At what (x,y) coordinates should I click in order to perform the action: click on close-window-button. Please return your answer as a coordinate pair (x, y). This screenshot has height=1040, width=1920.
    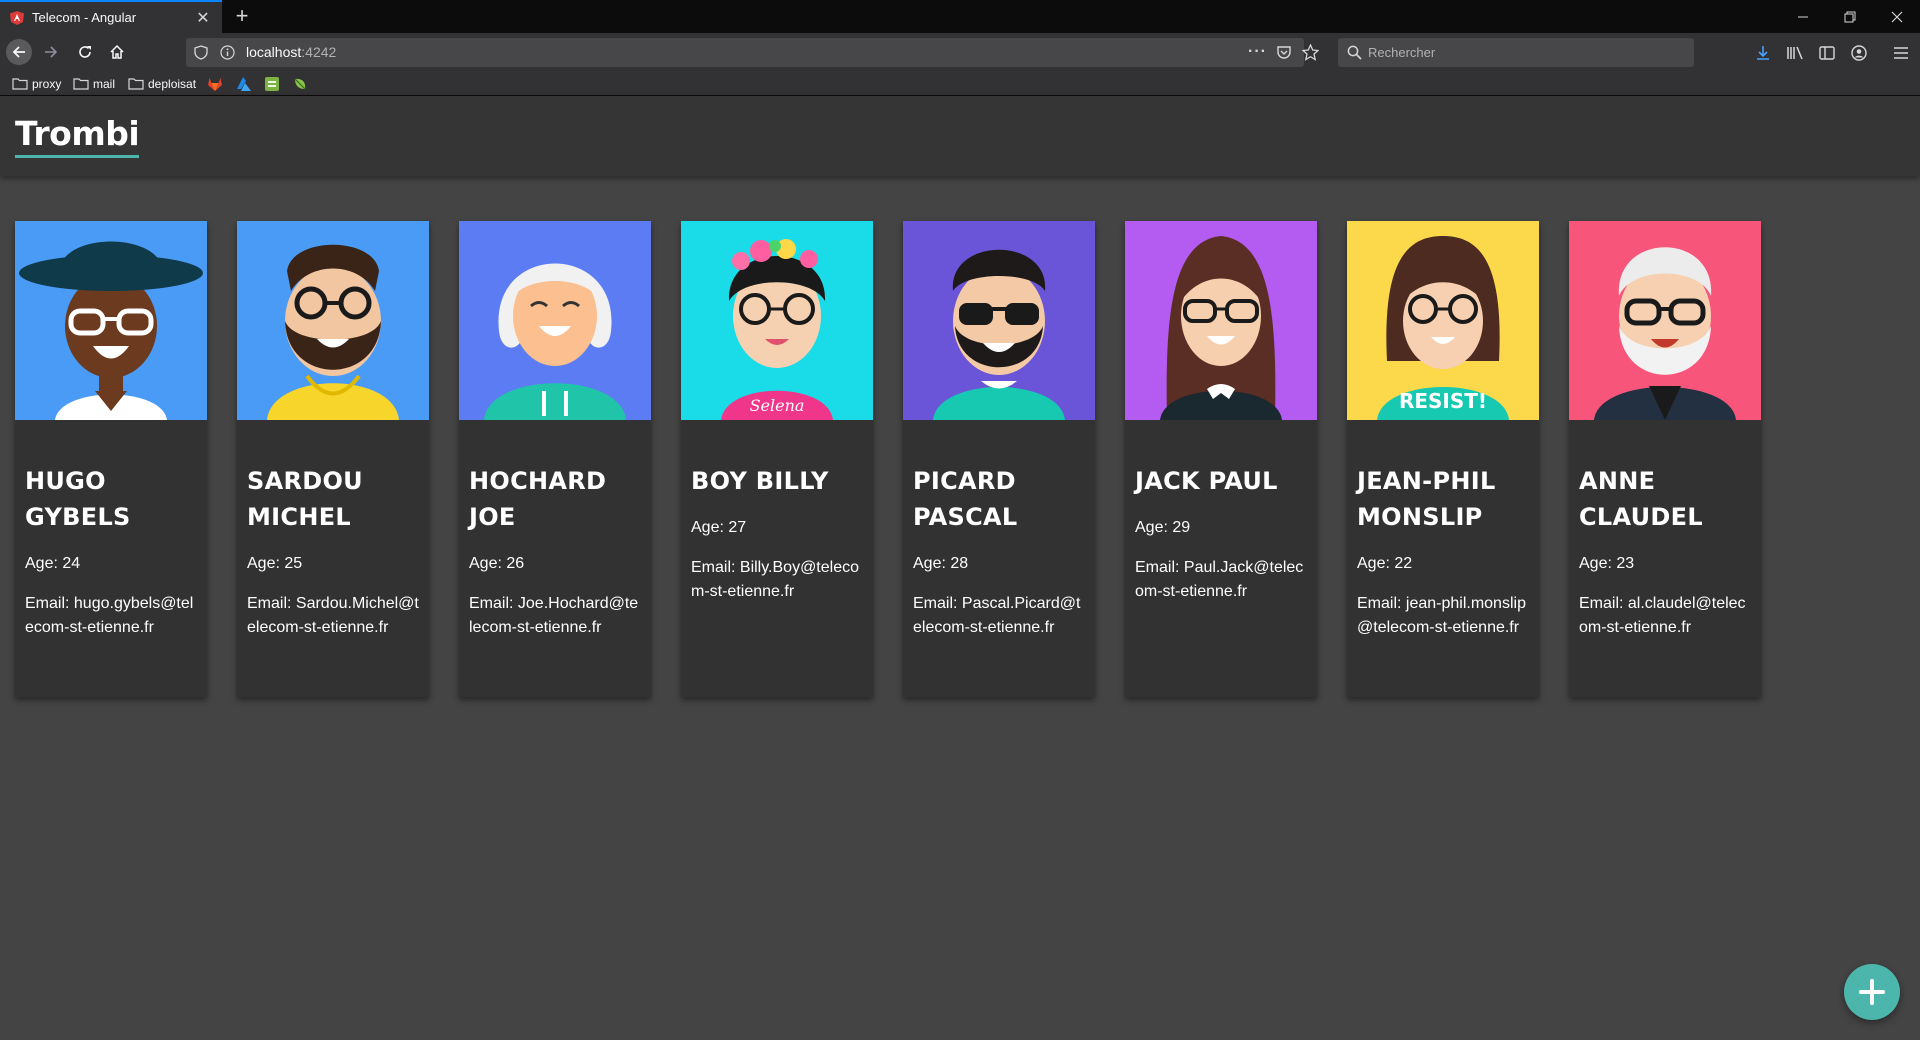
    Looking at the image, I should click on (1897, 16).